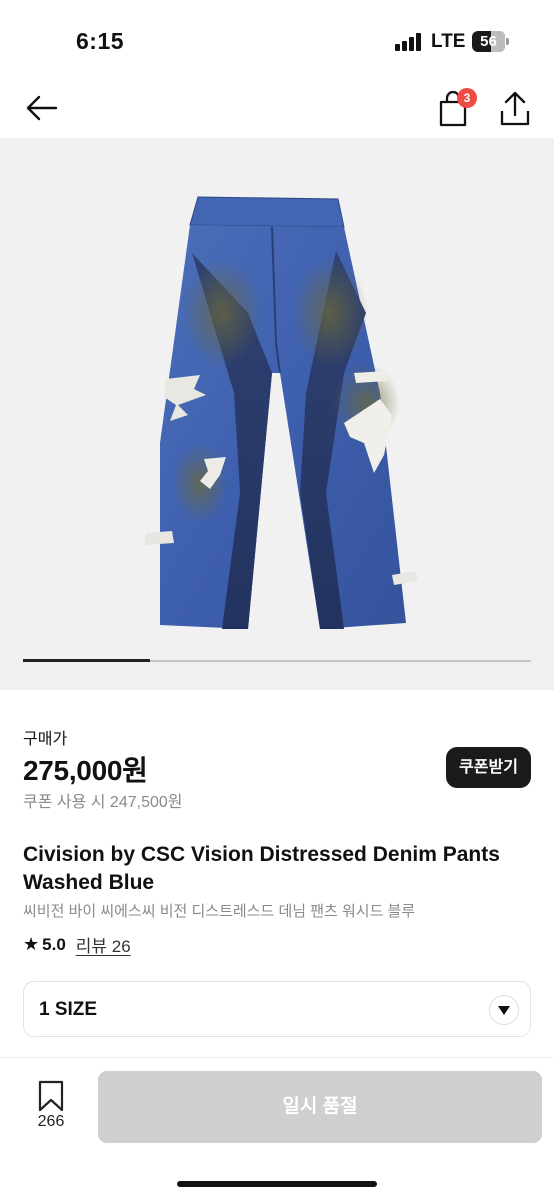 This screenshot has height=1200, width=554. I want to click on gallery-progress-fill, so click(86, 660).